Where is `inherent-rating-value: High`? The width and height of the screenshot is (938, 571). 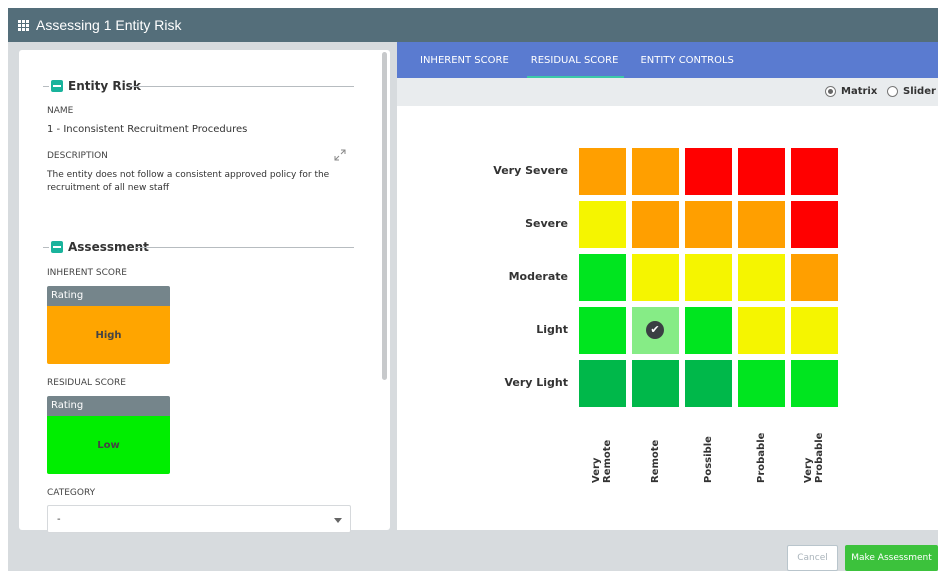
inherent-rating-value: High is located at coordinates (108, 335).